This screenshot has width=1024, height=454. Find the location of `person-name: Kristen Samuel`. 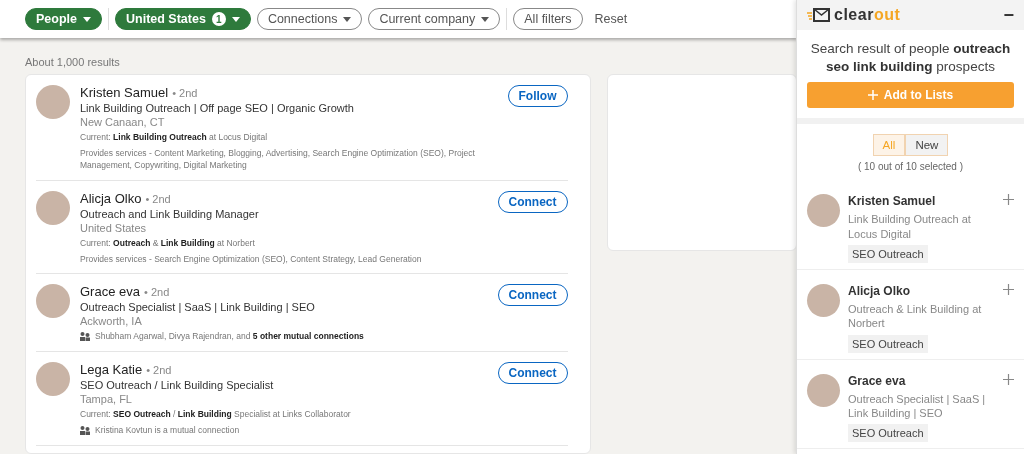

person-name: Kristen Samuel is located at coordinates (124, 92).